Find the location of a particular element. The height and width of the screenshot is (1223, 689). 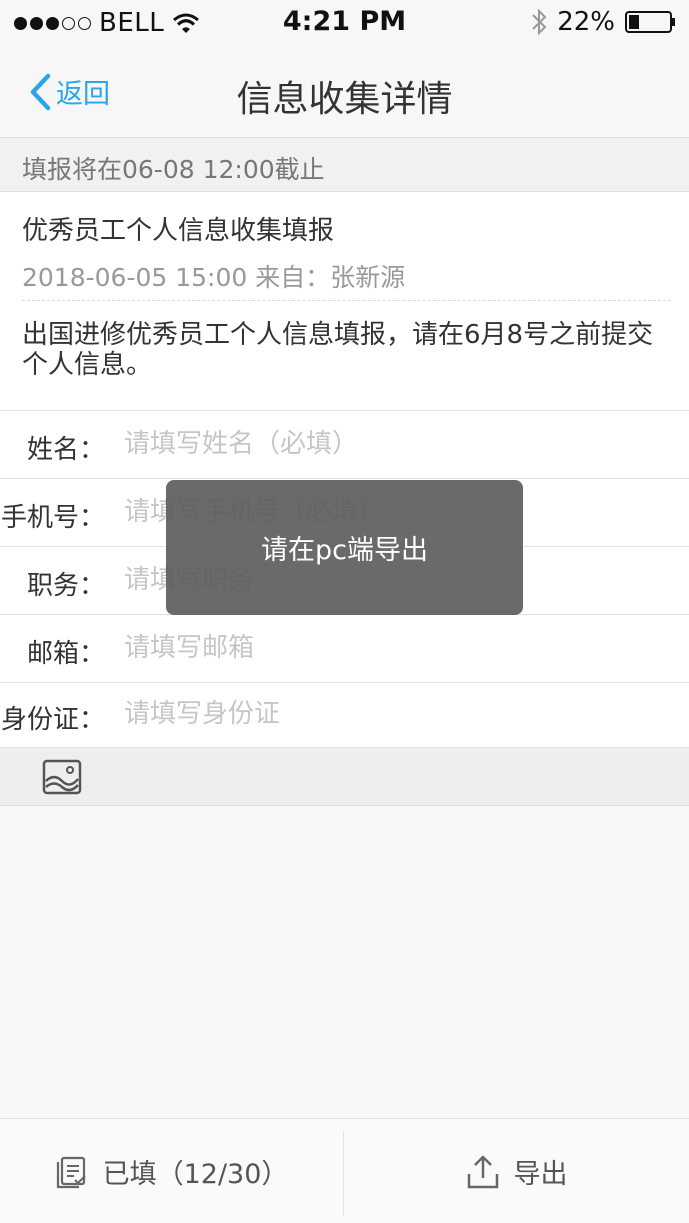

toast: 请在pc端导出 is located at coordinates (344, 547).